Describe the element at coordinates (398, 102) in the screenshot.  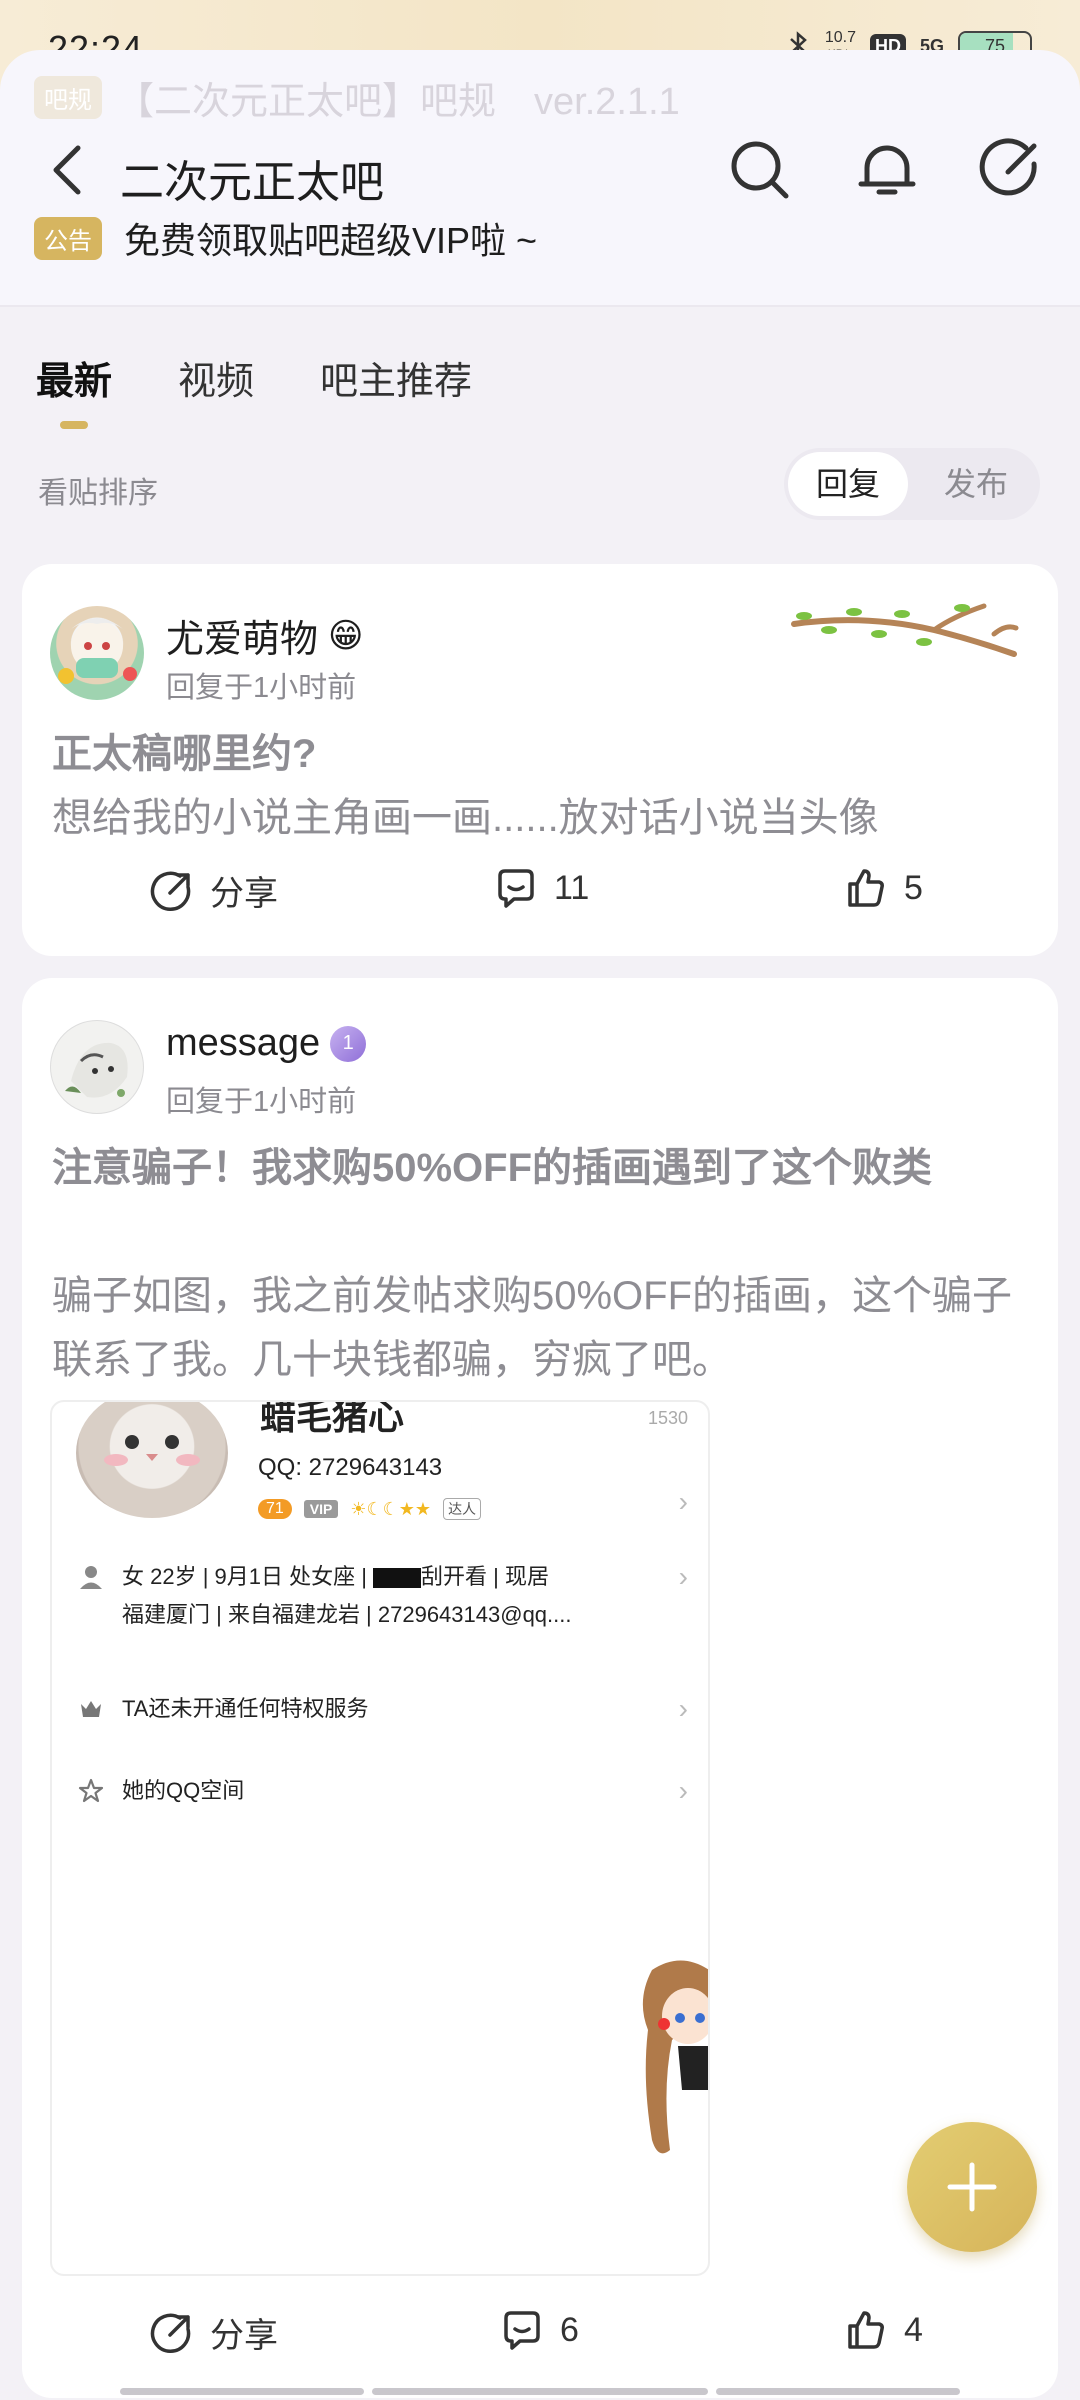
I see `rule-text: 【二次元正太吧】吧规 ver.2.1.1` at that location.